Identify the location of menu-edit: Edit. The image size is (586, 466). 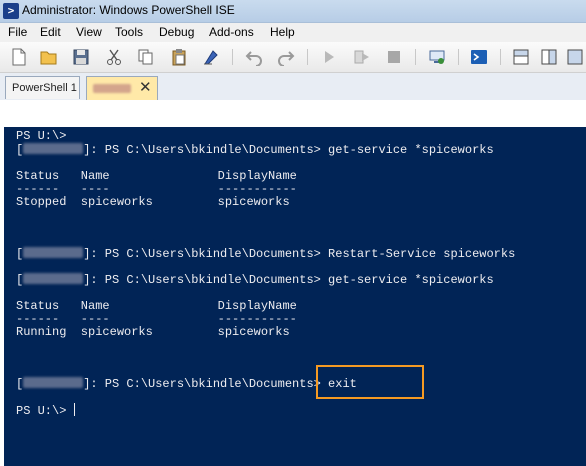
(50, 32).